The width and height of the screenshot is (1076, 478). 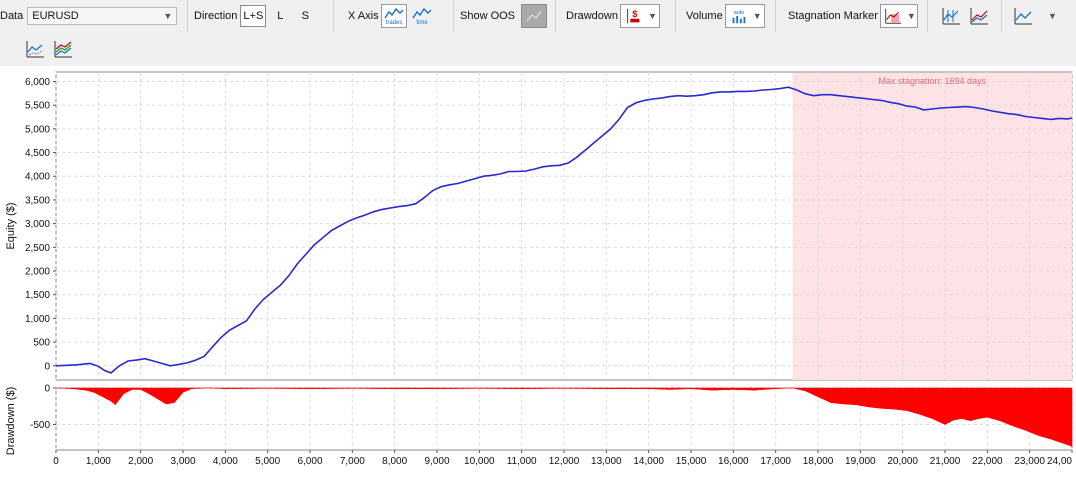 I want to click on equity-y-tick-label: 4,500, so click(x=37, y=153).